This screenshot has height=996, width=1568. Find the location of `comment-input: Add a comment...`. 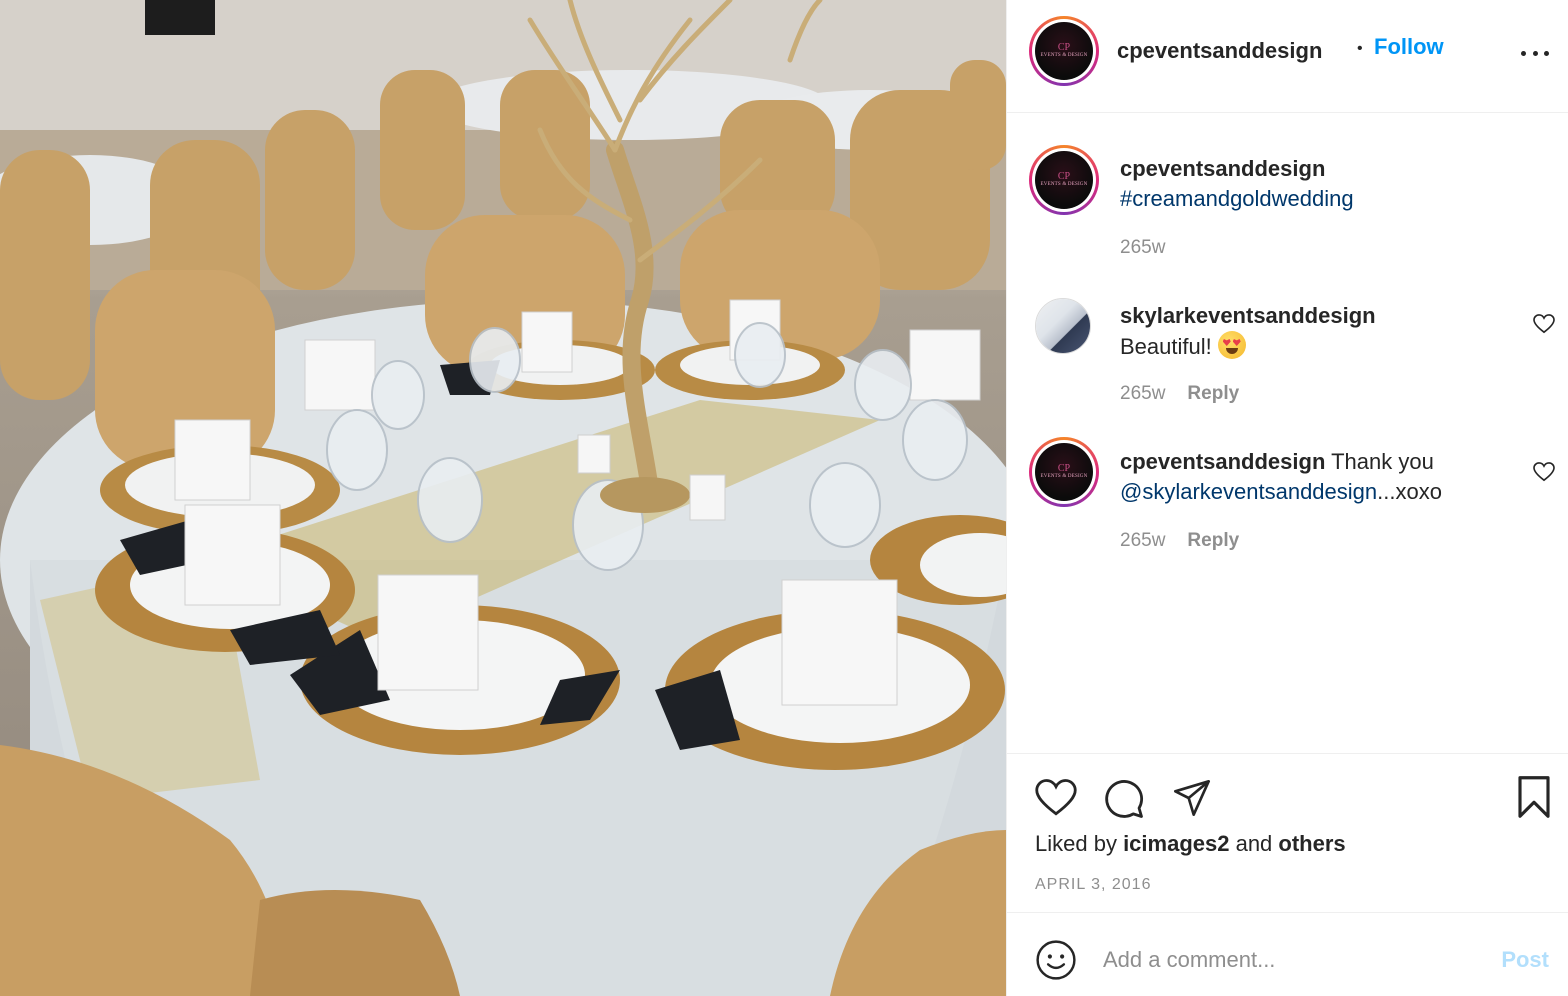

comment-input: Add a comment... is located at coordinates (1189, 960).